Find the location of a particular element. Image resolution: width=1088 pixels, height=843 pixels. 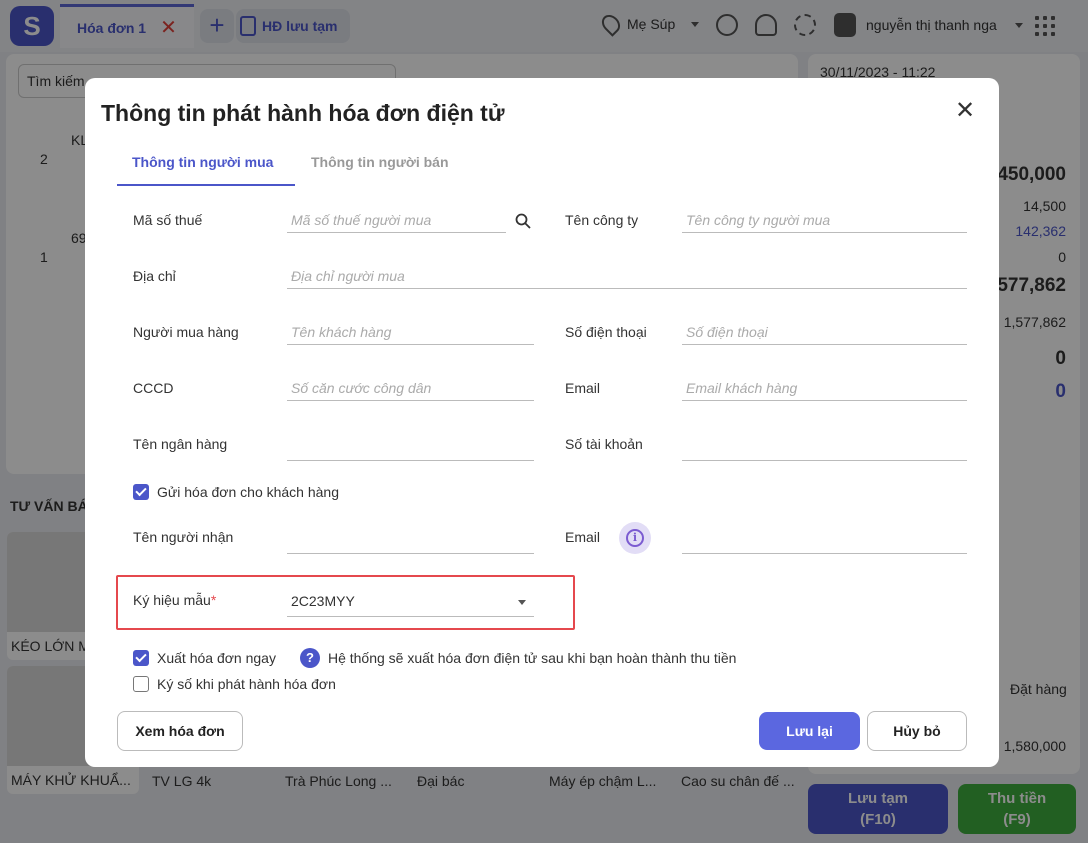

template-label-text: Ký hiệu mẫu is located at coordinates (172, 600).